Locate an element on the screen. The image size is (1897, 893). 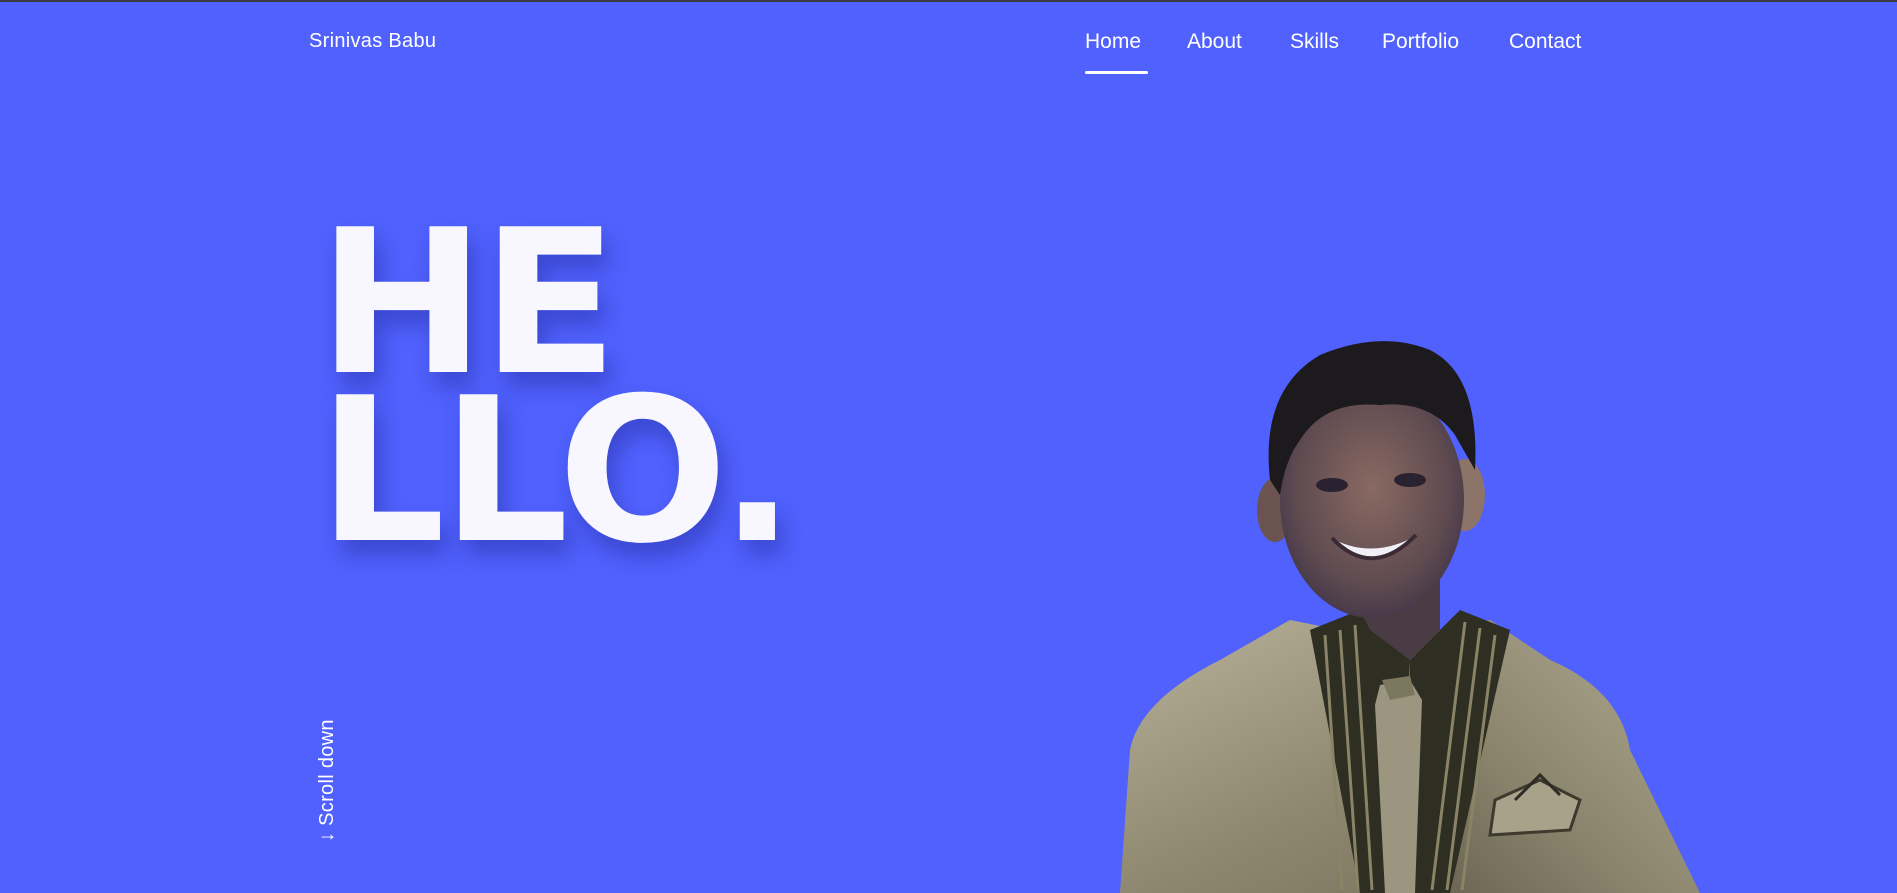
nav-item-contact: Contact is located at coordinates (1545, 42).